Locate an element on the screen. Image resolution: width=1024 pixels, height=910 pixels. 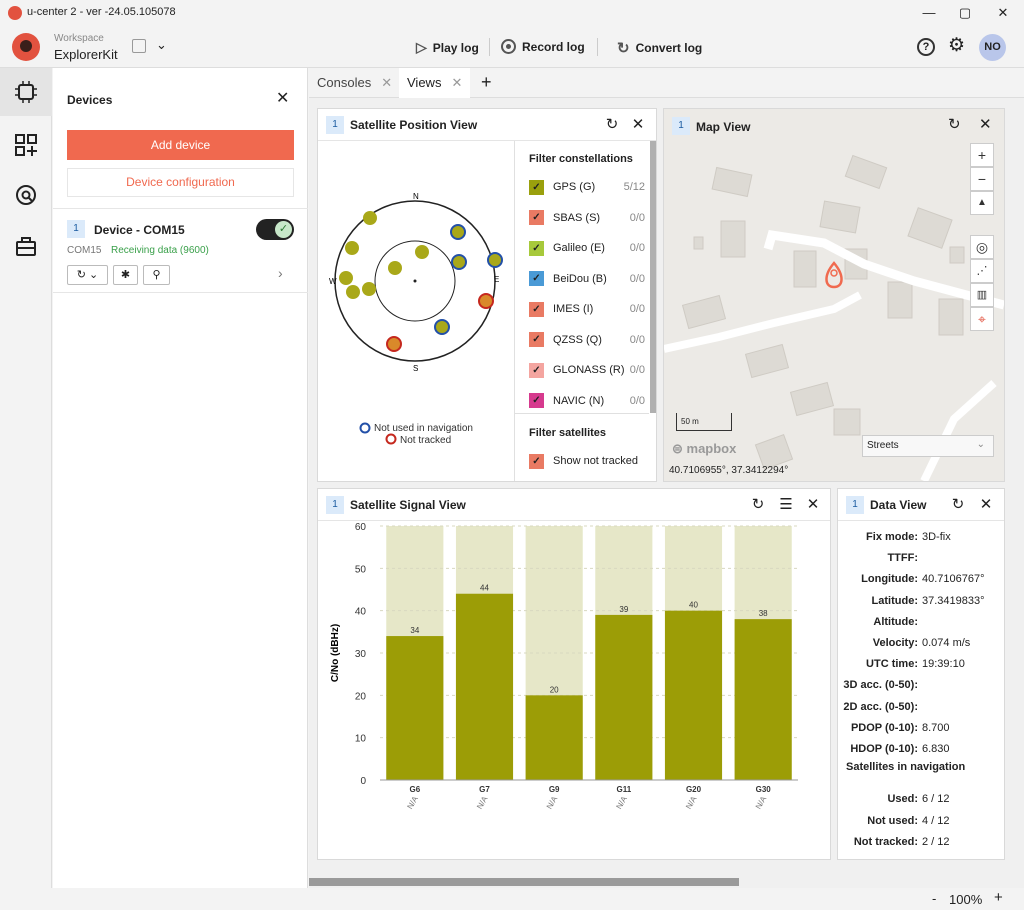
location-pin-icon is located at coordinates (834, 275).